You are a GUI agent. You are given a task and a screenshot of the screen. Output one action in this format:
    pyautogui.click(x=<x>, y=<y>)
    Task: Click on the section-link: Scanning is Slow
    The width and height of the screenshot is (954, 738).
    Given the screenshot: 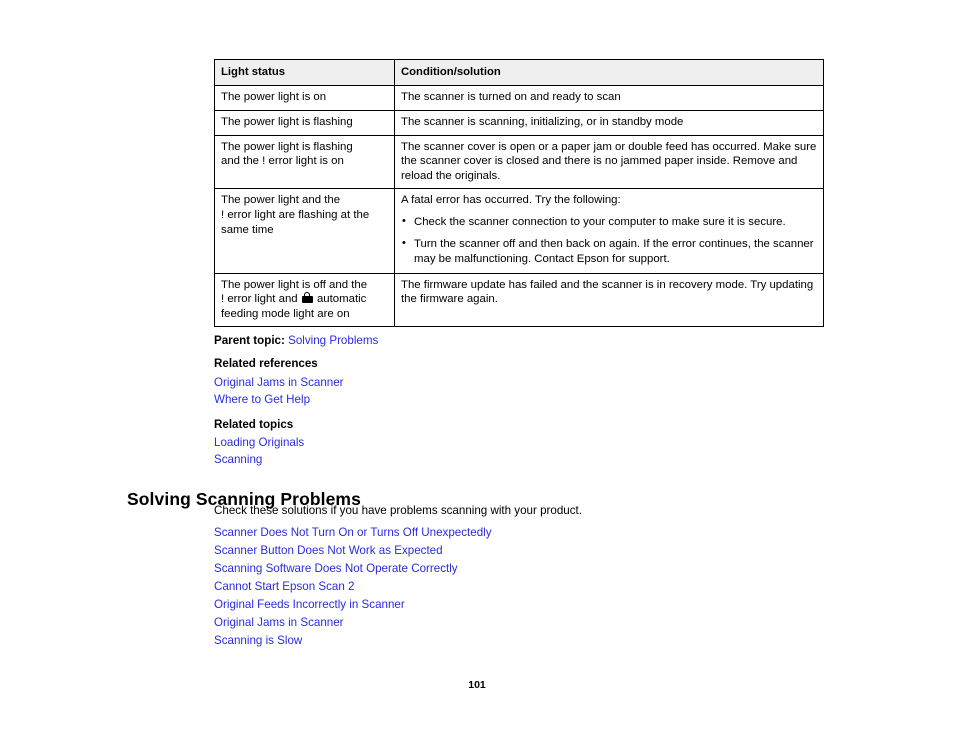 What is the action you would take?
    pyautogui.click(x=534, y=641)
    